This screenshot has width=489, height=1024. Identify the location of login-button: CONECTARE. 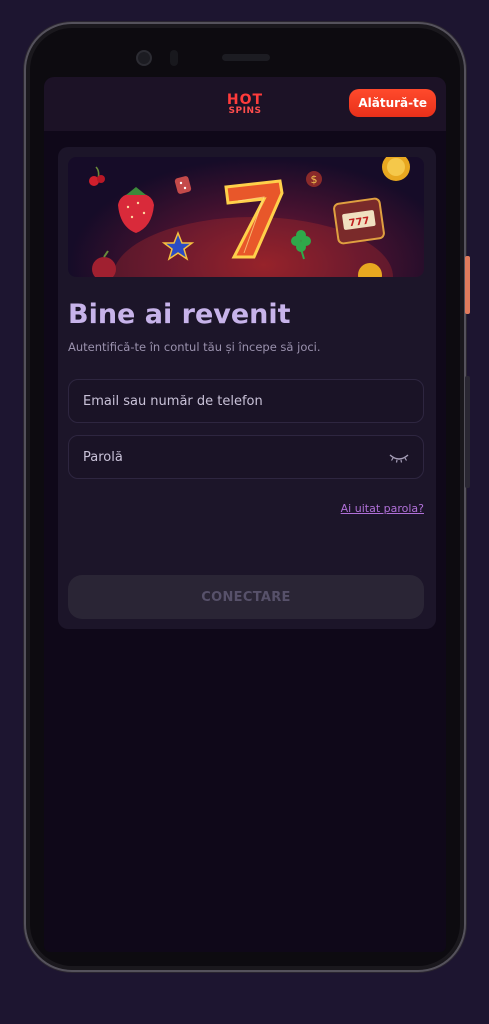
(246, 597).